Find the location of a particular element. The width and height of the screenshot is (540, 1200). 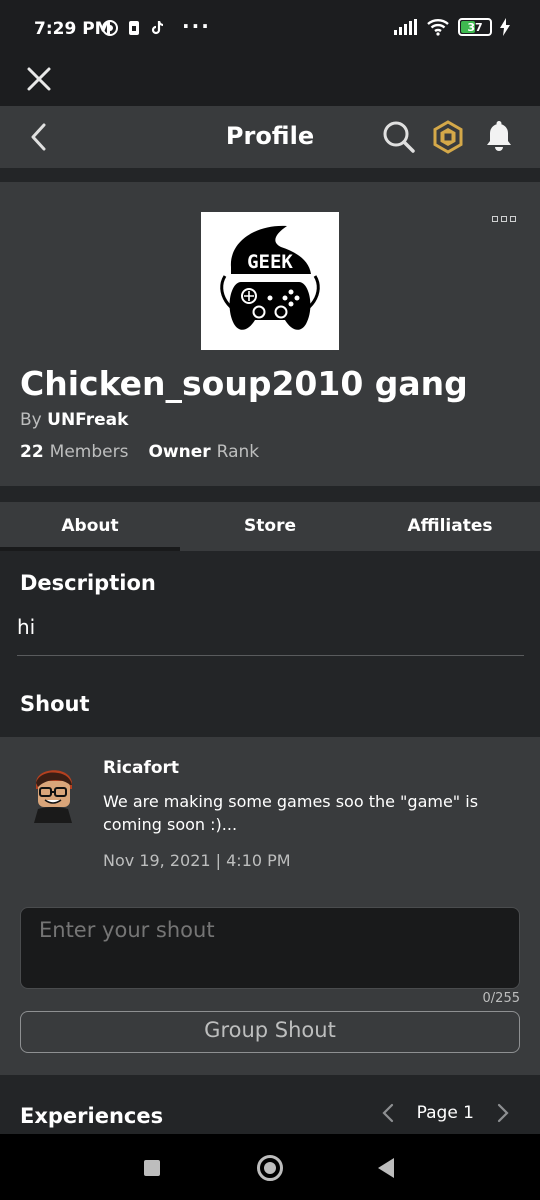

gamepad-logo-icon: GEEK is located at coordinates (270, 277).